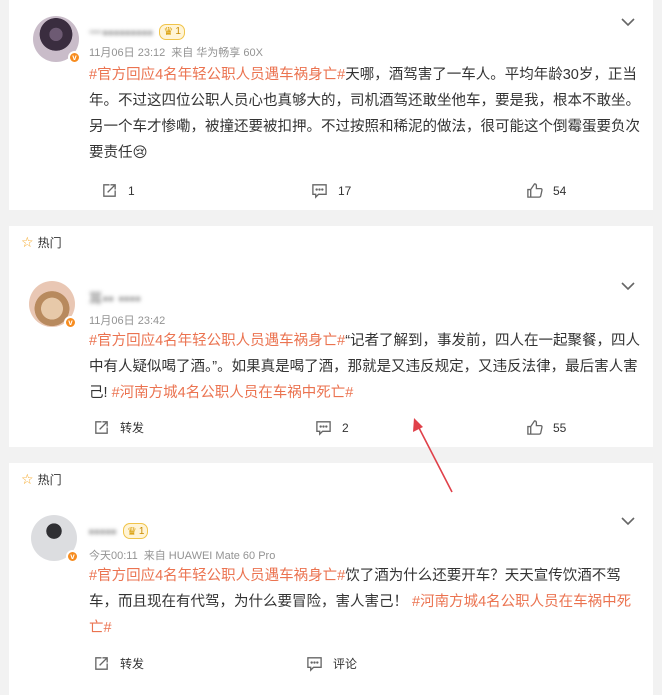 Image resolution: width=662 pixels, height=695 pixels. I want to click on post-time: 11月06日 23:42, so click(127, 321).